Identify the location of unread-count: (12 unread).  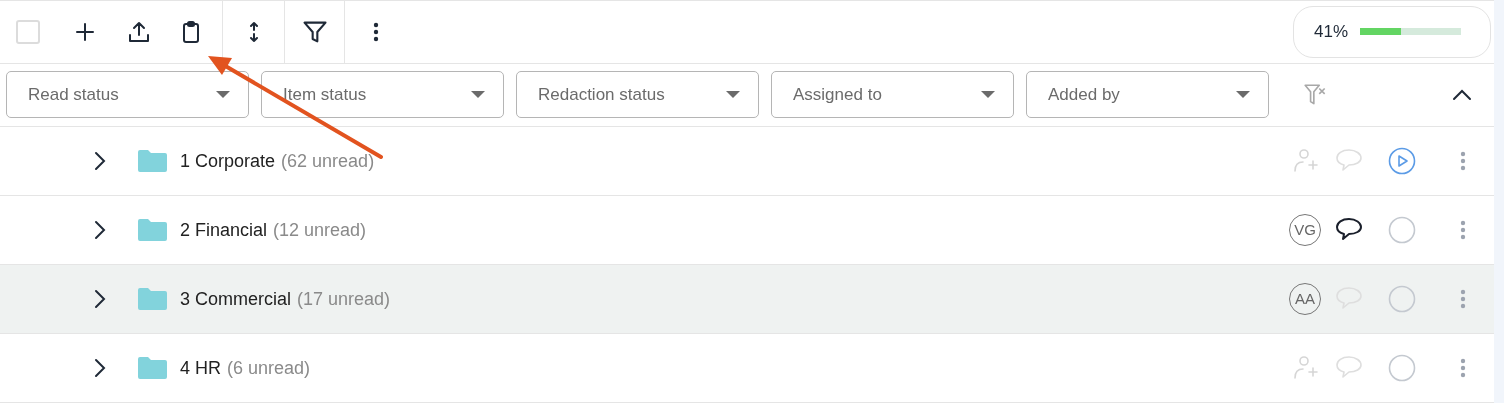
(320, 230).